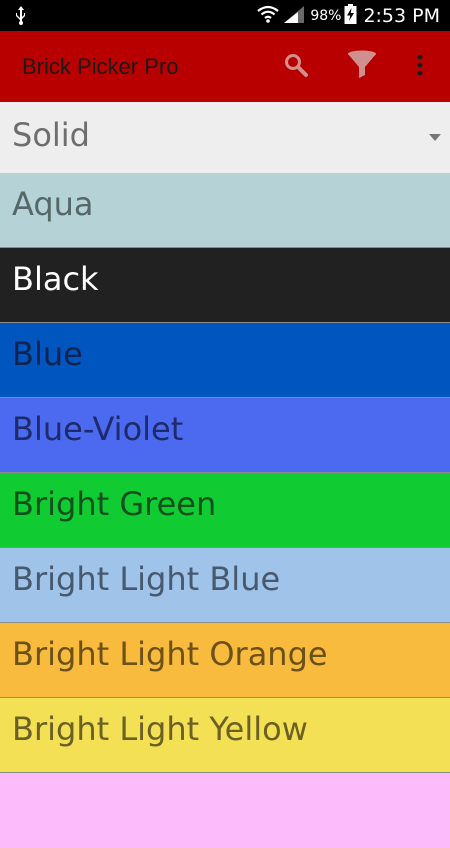  What do you see at coordinates (53, 204) in the screenshot?
I see `color-name: Aqua` at bounding box center [53, 204].